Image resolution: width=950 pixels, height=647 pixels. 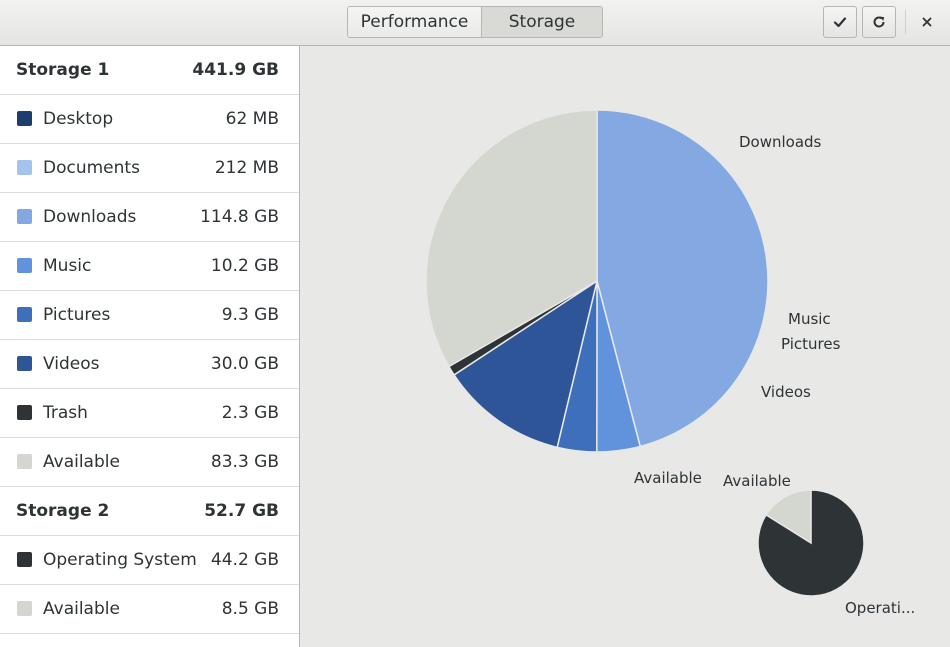 I want to click on list-item-pictures: Pictures 9.3 GB, so click(x=149, y=315).